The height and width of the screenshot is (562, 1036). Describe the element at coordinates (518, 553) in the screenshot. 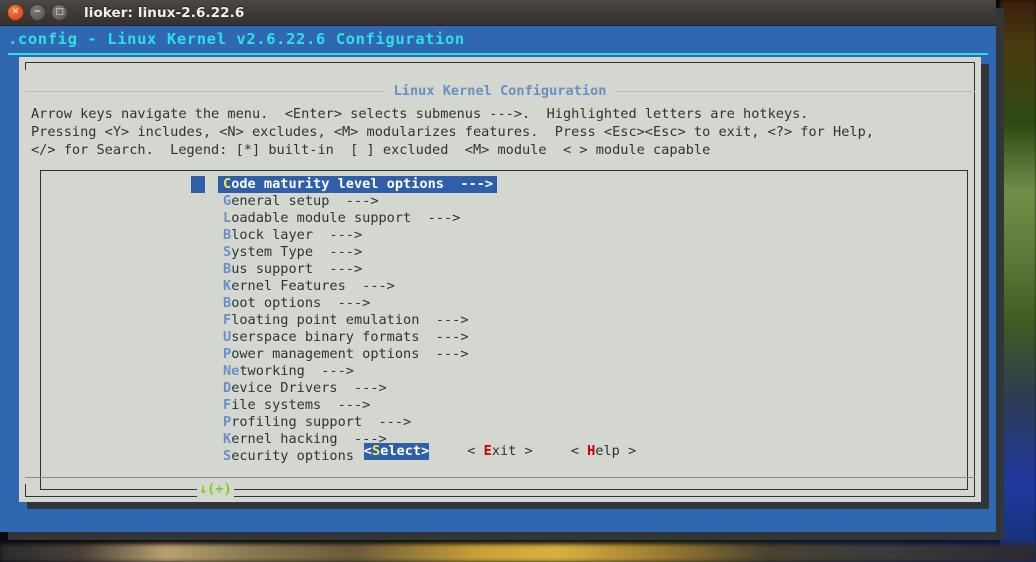

I see `desktop-wallpaper-bottom-edge` at that location.